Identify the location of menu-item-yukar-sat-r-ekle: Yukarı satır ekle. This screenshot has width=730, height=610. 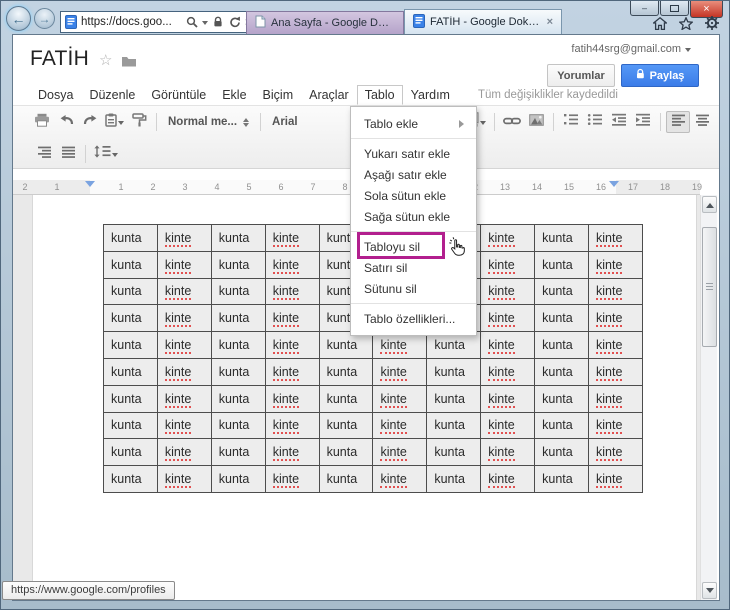
(413, 153).